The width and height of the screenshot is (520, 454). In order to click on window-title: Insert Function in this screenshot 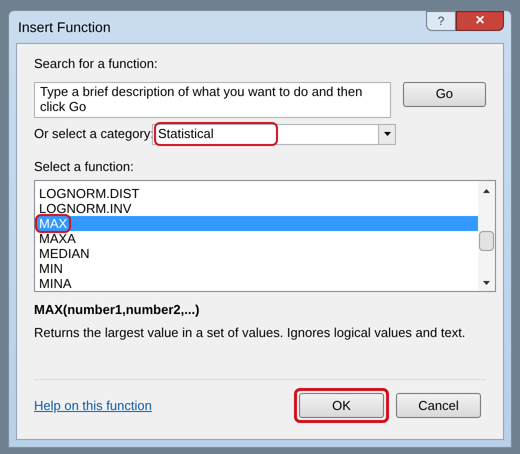, I will do `click(64, 27)`.